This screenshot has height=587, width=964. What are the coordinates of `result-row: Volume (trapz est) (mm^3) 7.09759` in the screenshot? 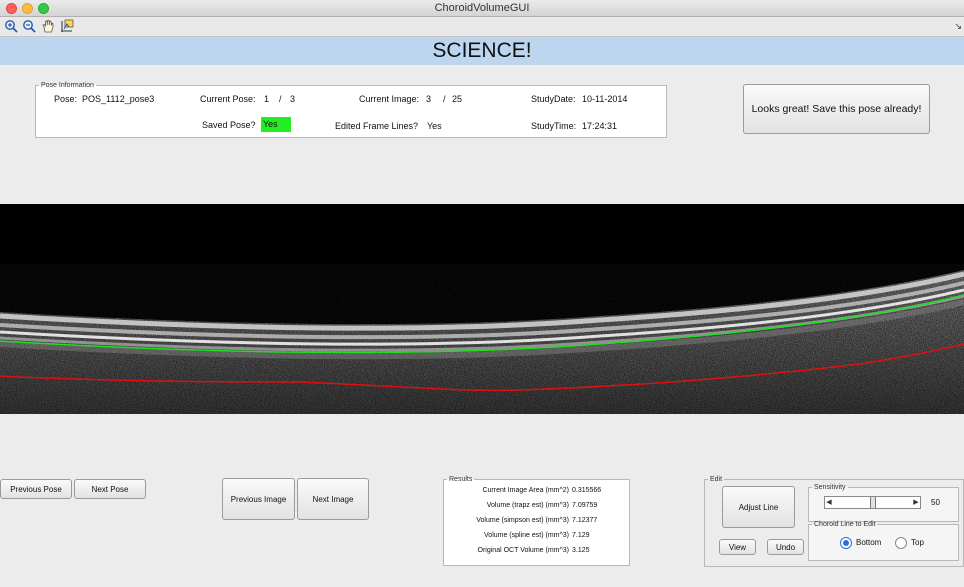 It's located at (536, 507).